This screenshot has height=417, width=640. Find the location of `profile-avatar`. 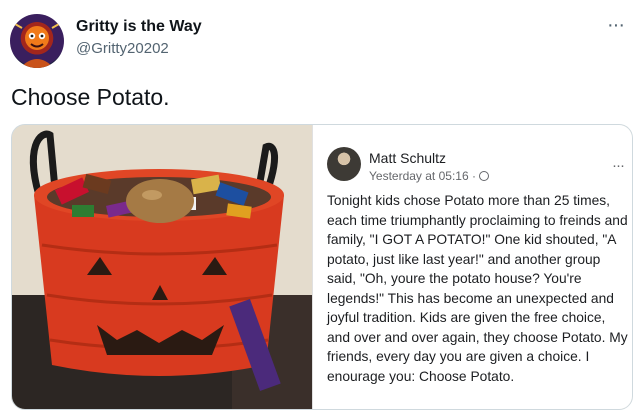

profile-avatar is located at coordinates (37, 41).